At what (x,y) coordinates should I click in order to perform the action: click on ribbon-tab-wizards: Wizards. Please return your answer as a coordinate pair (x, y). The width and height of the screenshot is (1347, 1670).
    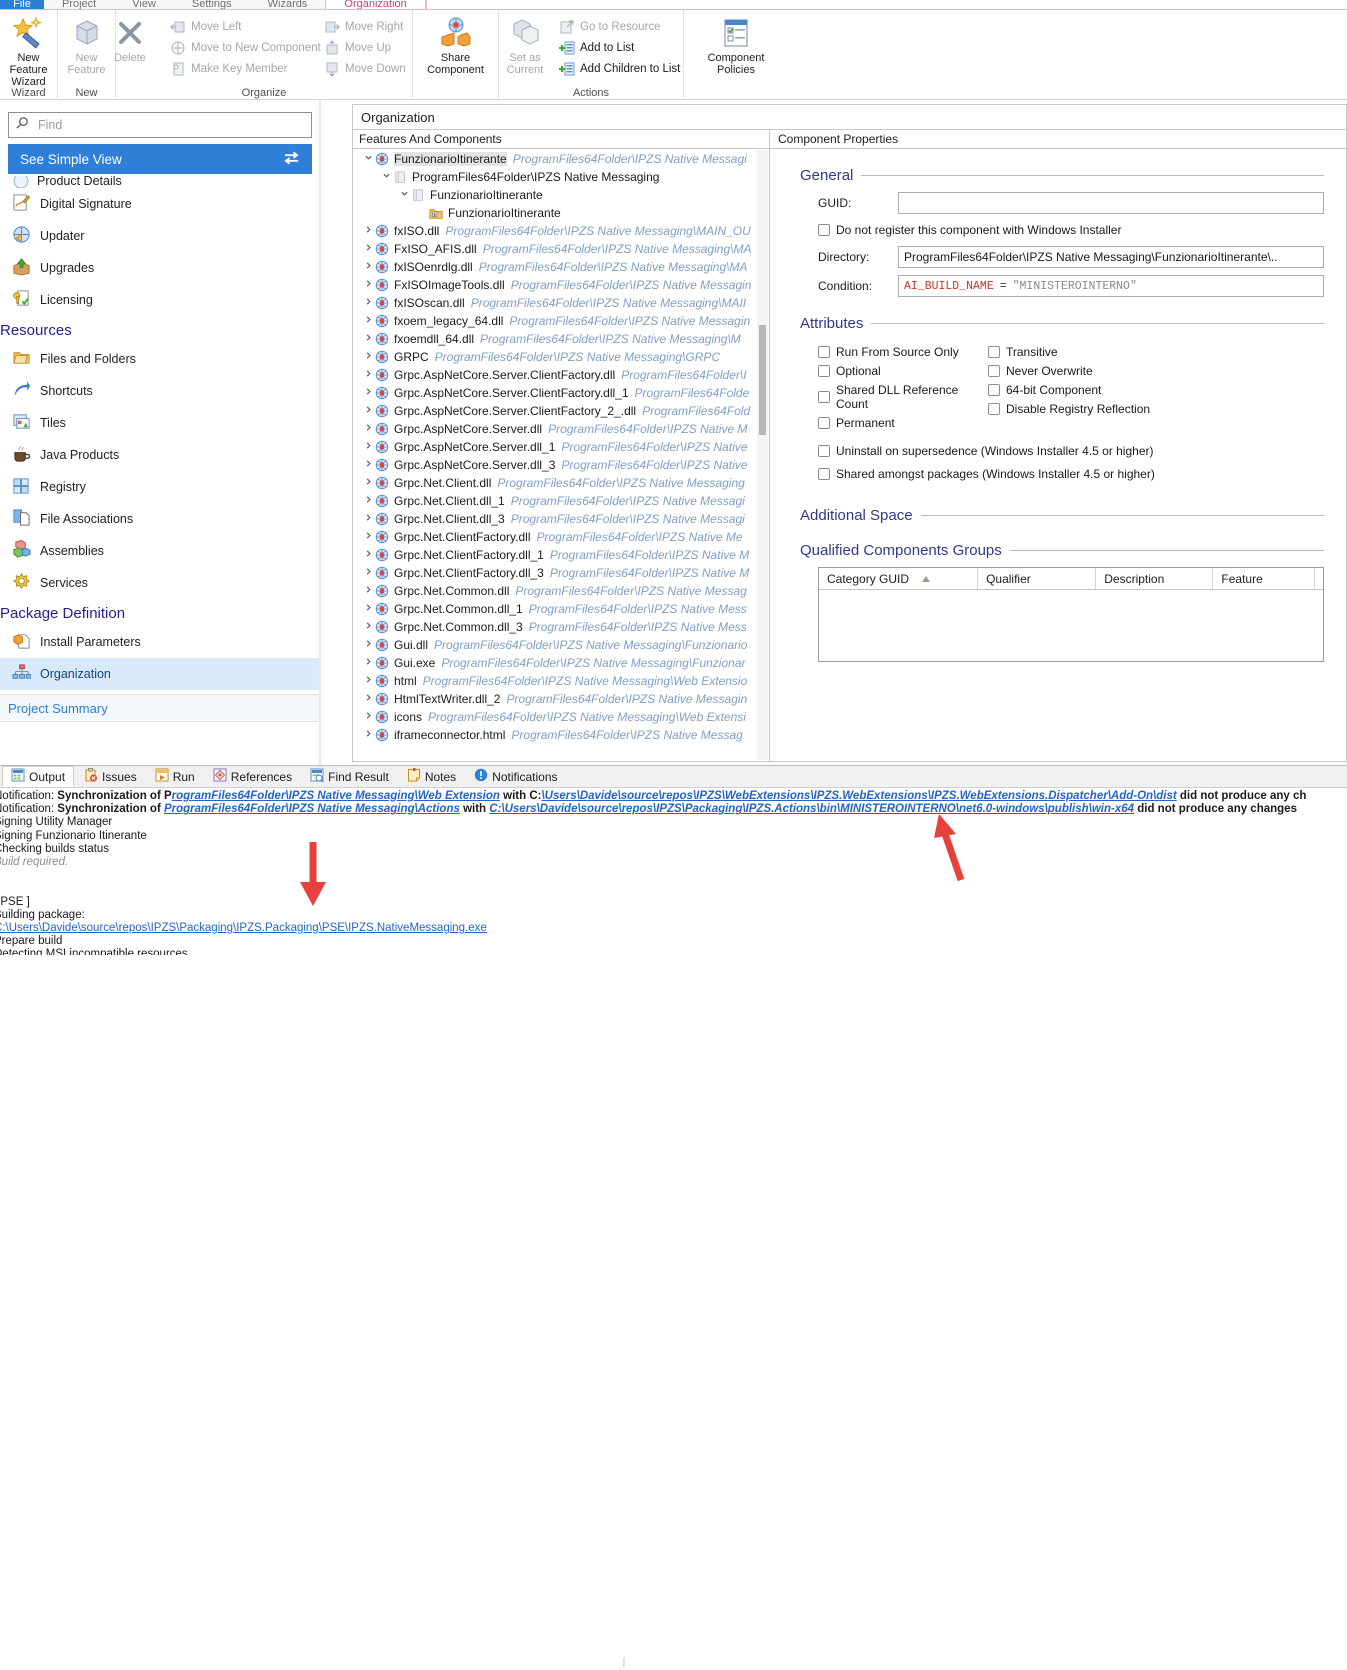
    Looking at the image, I should click on (288, 4).